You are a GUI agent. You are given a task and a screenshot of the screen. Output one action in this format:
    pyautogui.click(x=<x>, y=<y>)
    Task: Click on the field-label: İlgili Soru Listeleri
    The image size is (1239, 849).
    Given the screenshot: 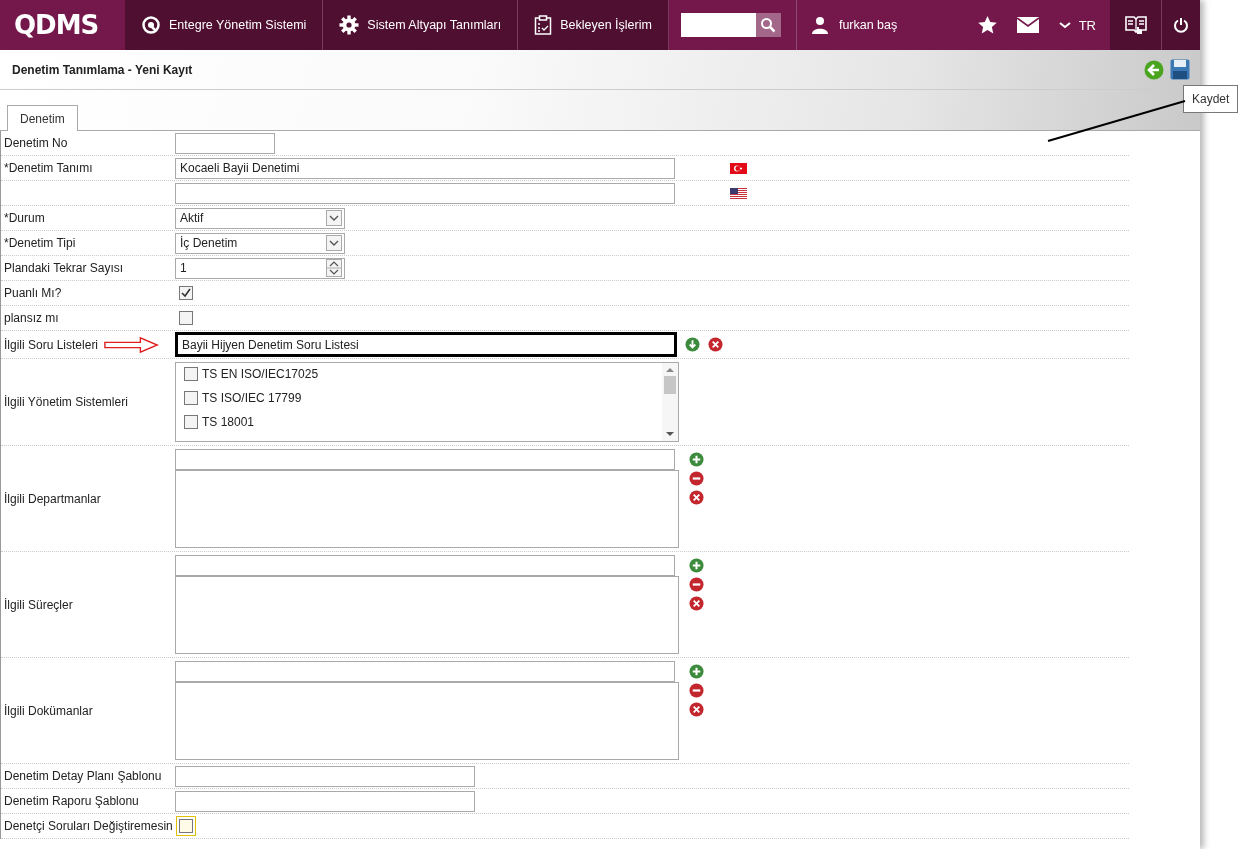 What is the action you would take?
    pyautogui.click(x=51, y=344)
    